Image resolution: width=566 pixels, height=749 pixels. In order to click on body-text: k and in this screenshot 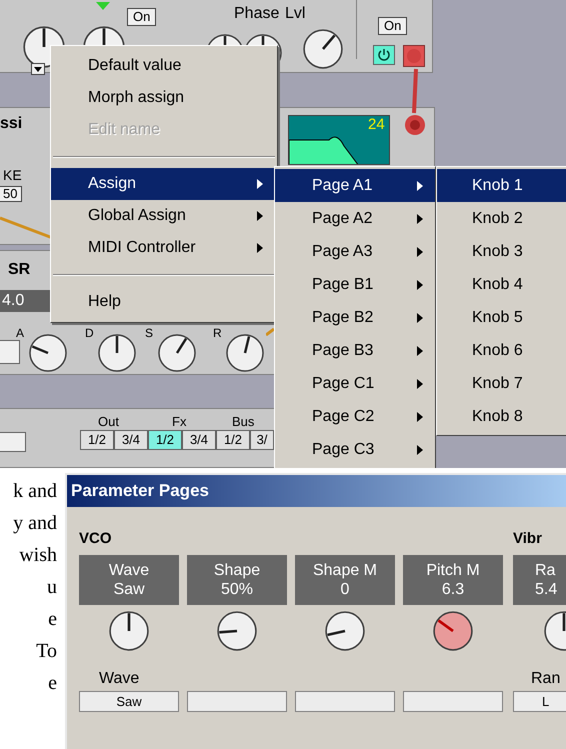, I will do `click(35, 491)`.